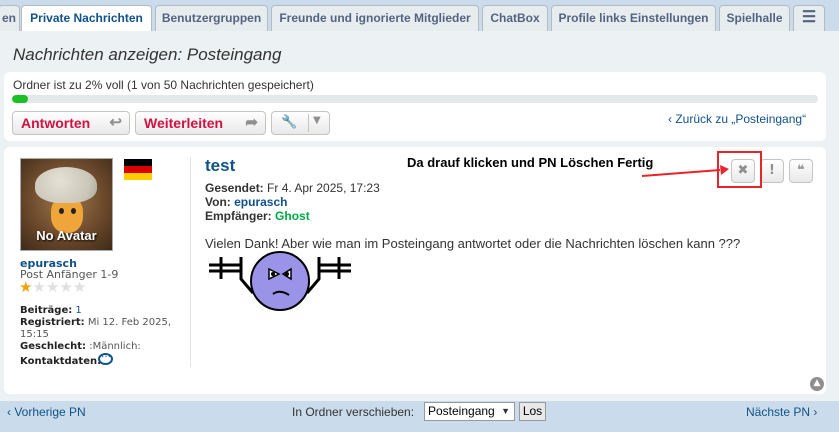 The image size is (839, 432). What do you see at coordinates (220, 166) in the screenshot?
I see `message-title: test` at bounding box center [220, 166].